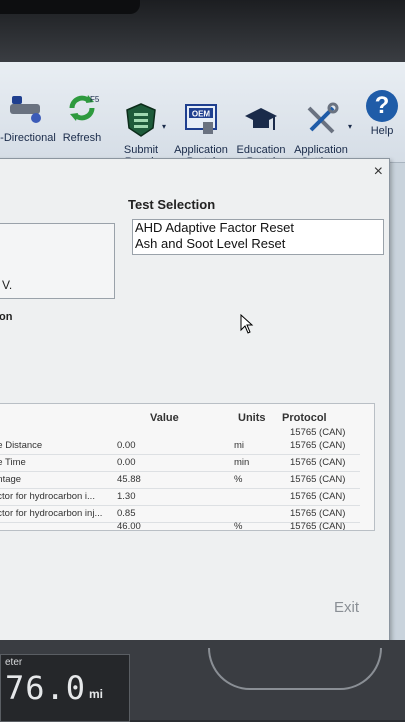 Image resolution: width=405 pixels, height=722 pixels. What do you see at coordinates (164, 126) in the screenshot?
I see `submit-repair-dropdown-icon: ▾` at bounding box center [164, 126].